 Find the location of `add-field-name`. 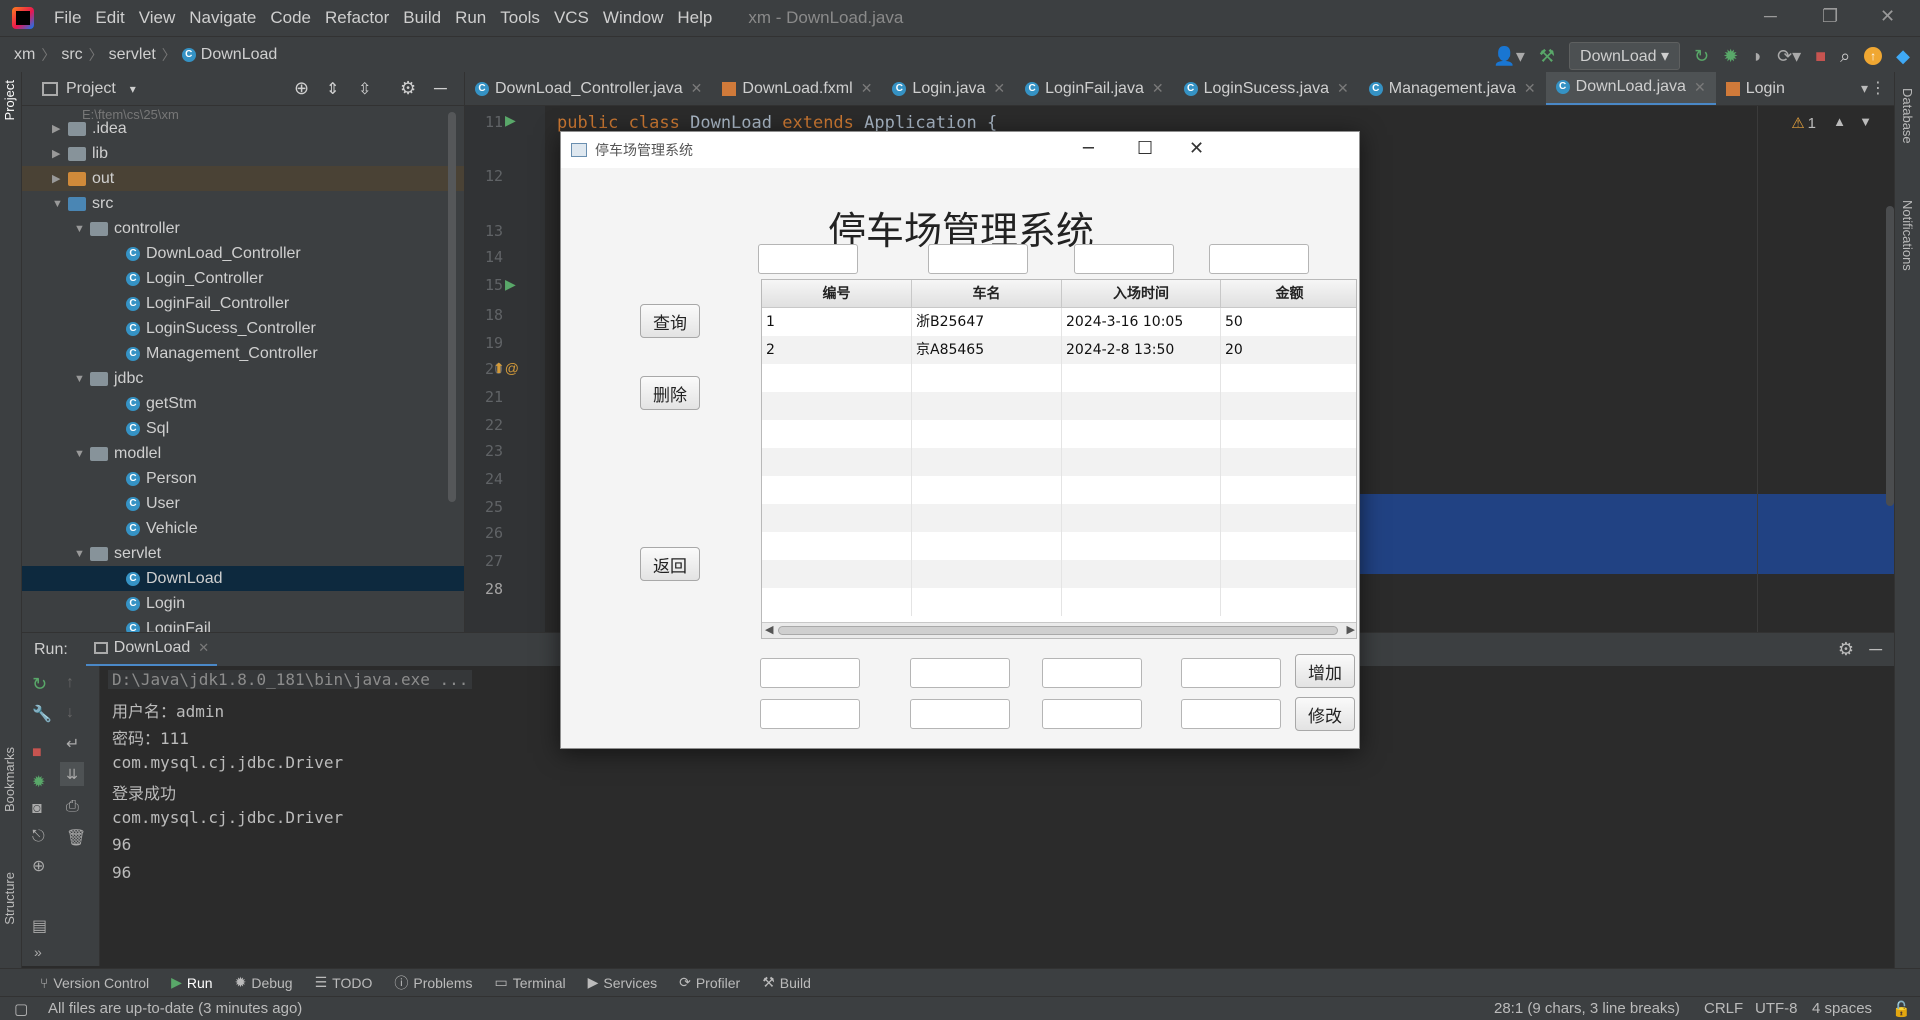

add-field-name is located at coordinates (960, 673).